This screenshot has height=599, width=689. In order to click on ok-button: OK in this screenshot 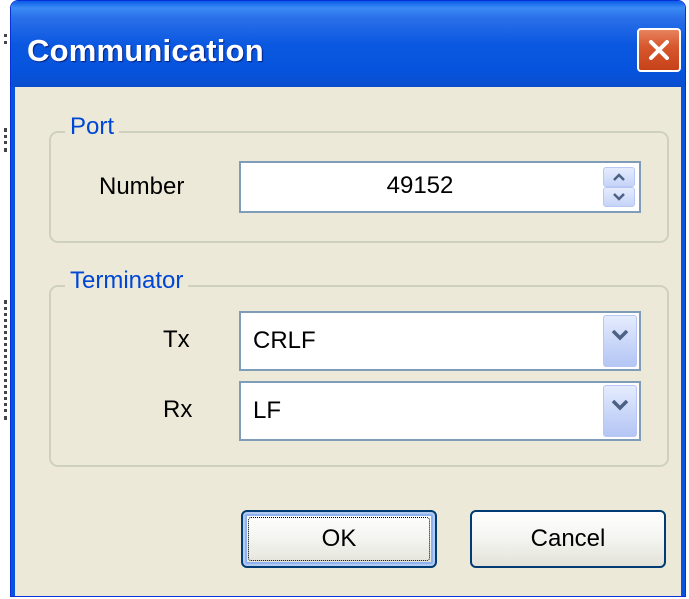, I will do `click(339, 539)`.